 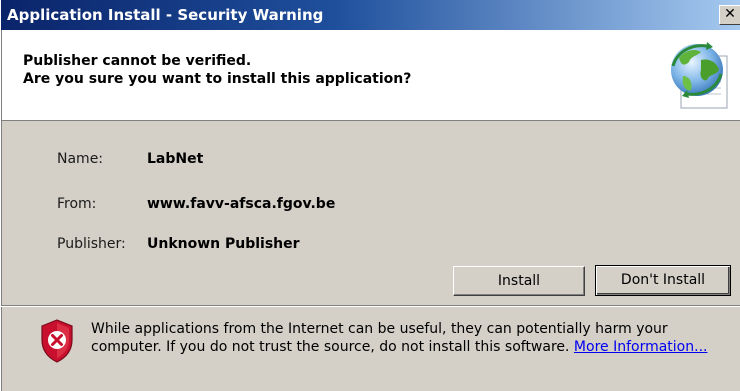 What do you see at coordinates (699, 75) in the screenshot?
I see `globe-icon` at bounding box center [699, 75].